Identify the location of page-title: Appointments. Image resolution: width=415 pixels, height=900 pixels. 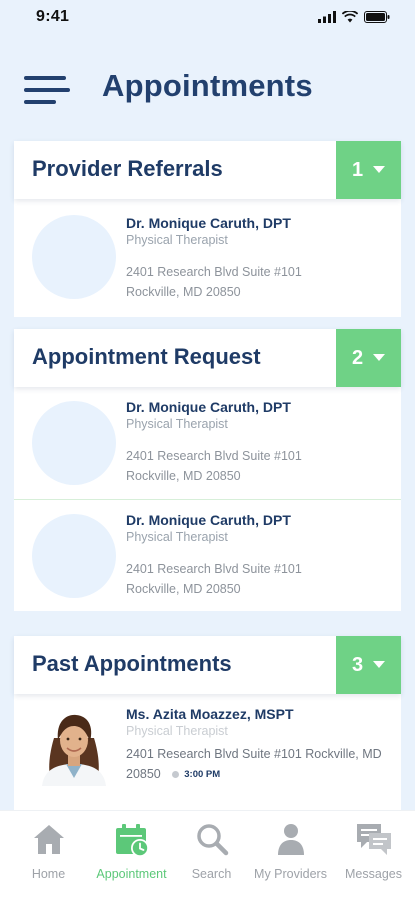
(207, 85).